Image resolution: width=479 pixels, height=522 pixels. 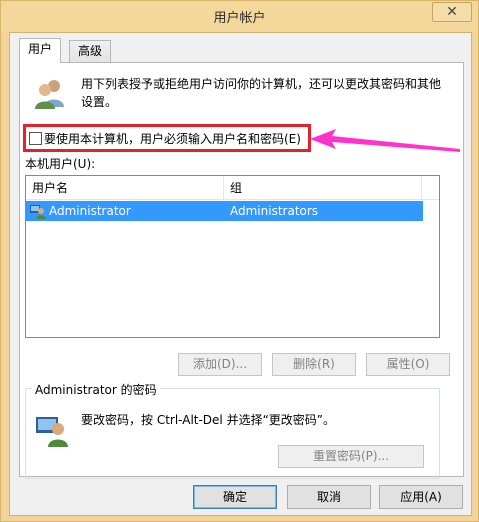 What do you see at coordinates (421, 497) in the screenshot?
I see `apply-button: 应用(A)` at bounding box center [421, 497].